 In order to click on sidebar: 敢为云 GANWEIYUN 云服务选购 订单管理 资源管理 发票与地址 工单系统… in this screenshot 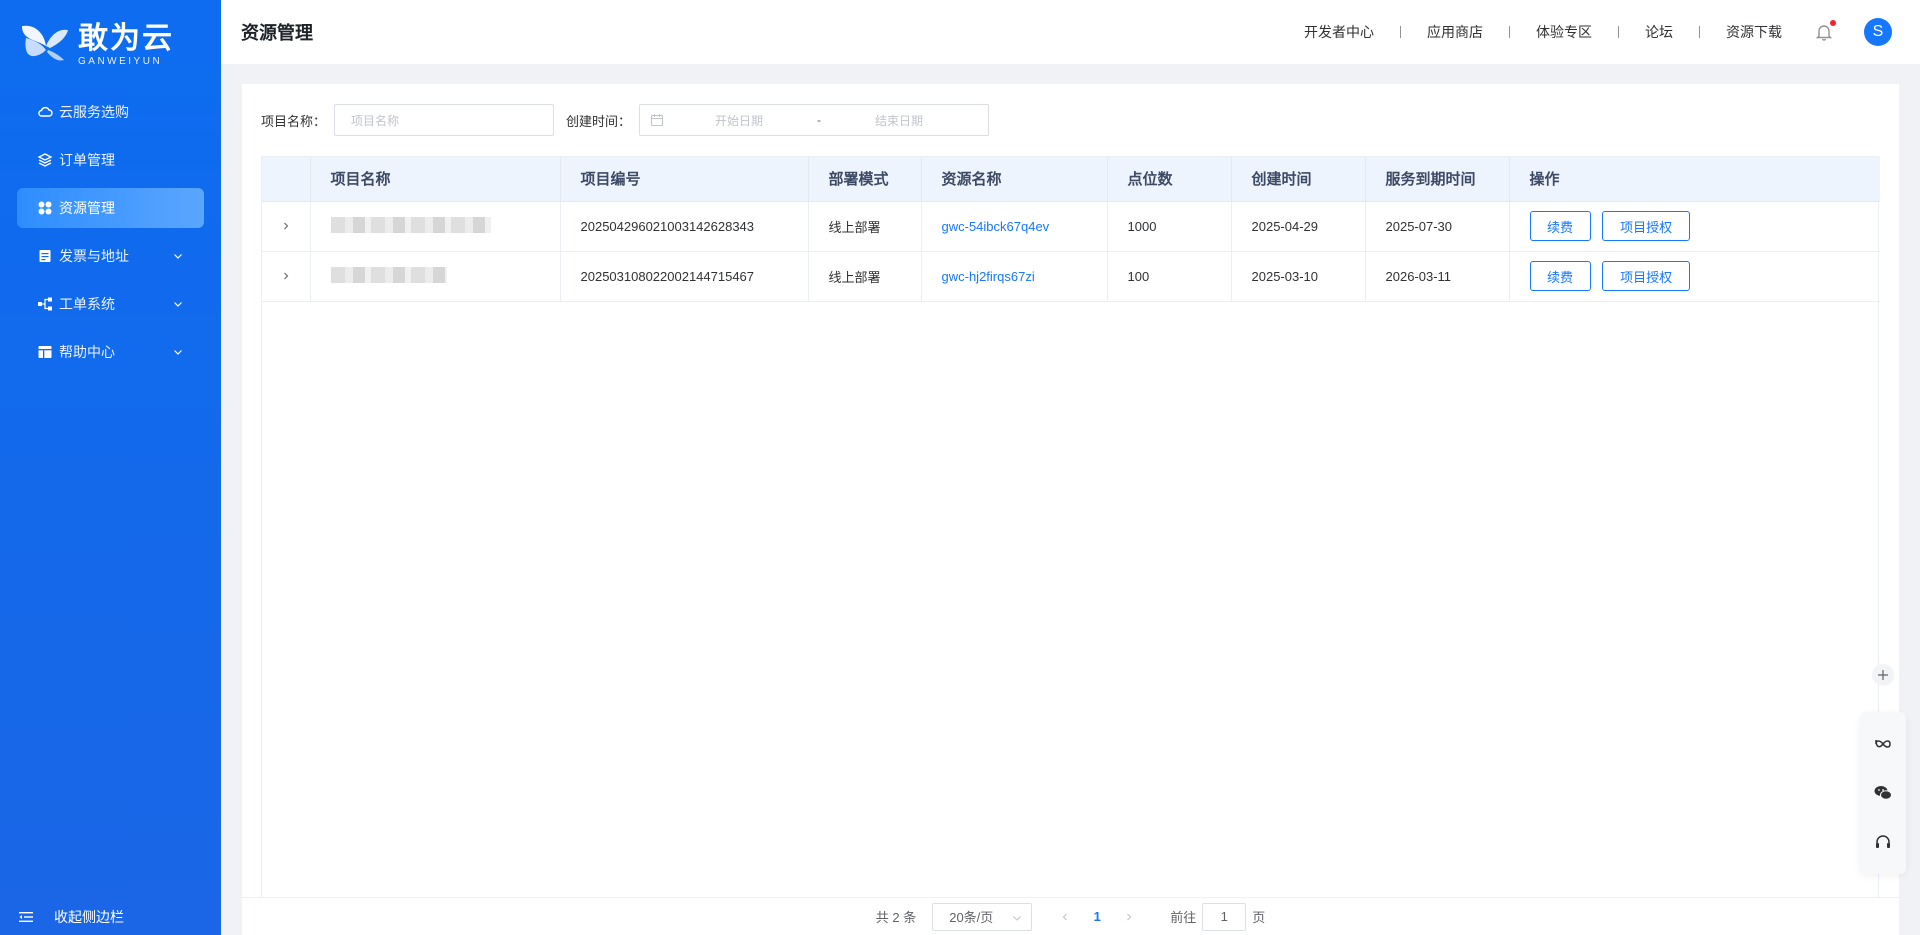, I will do `click(110, 467)`.